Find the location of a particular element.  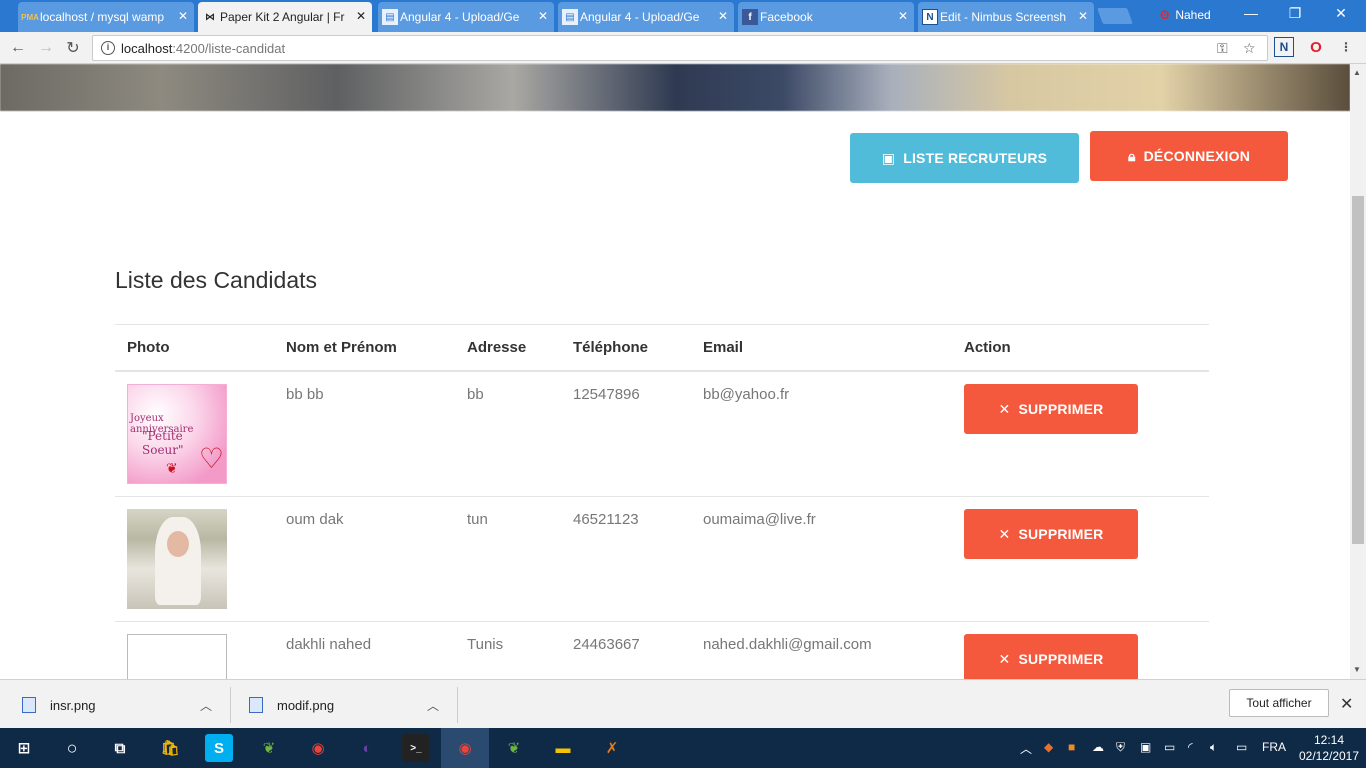

forward-arrow-icon: → is located at coordinates (46, 48).